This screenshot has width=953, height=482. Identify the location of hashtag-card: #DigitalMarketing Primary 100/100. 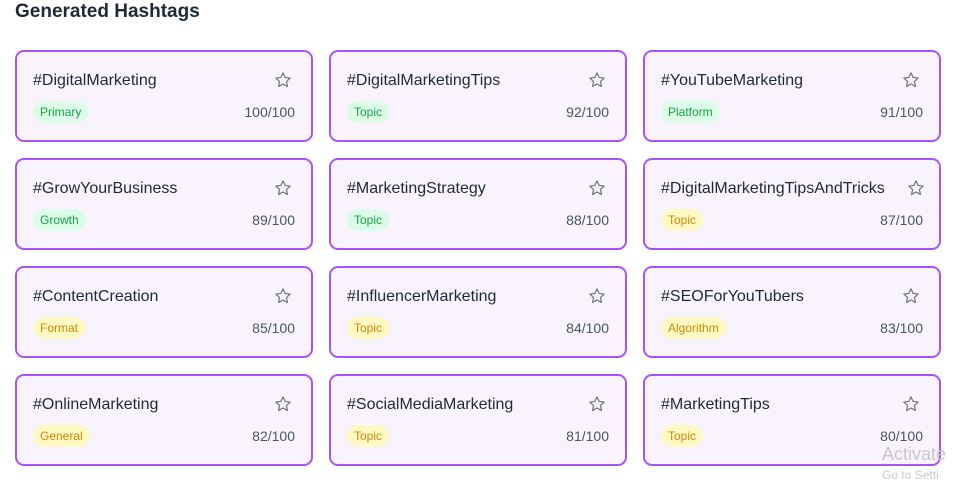
(164, 96).